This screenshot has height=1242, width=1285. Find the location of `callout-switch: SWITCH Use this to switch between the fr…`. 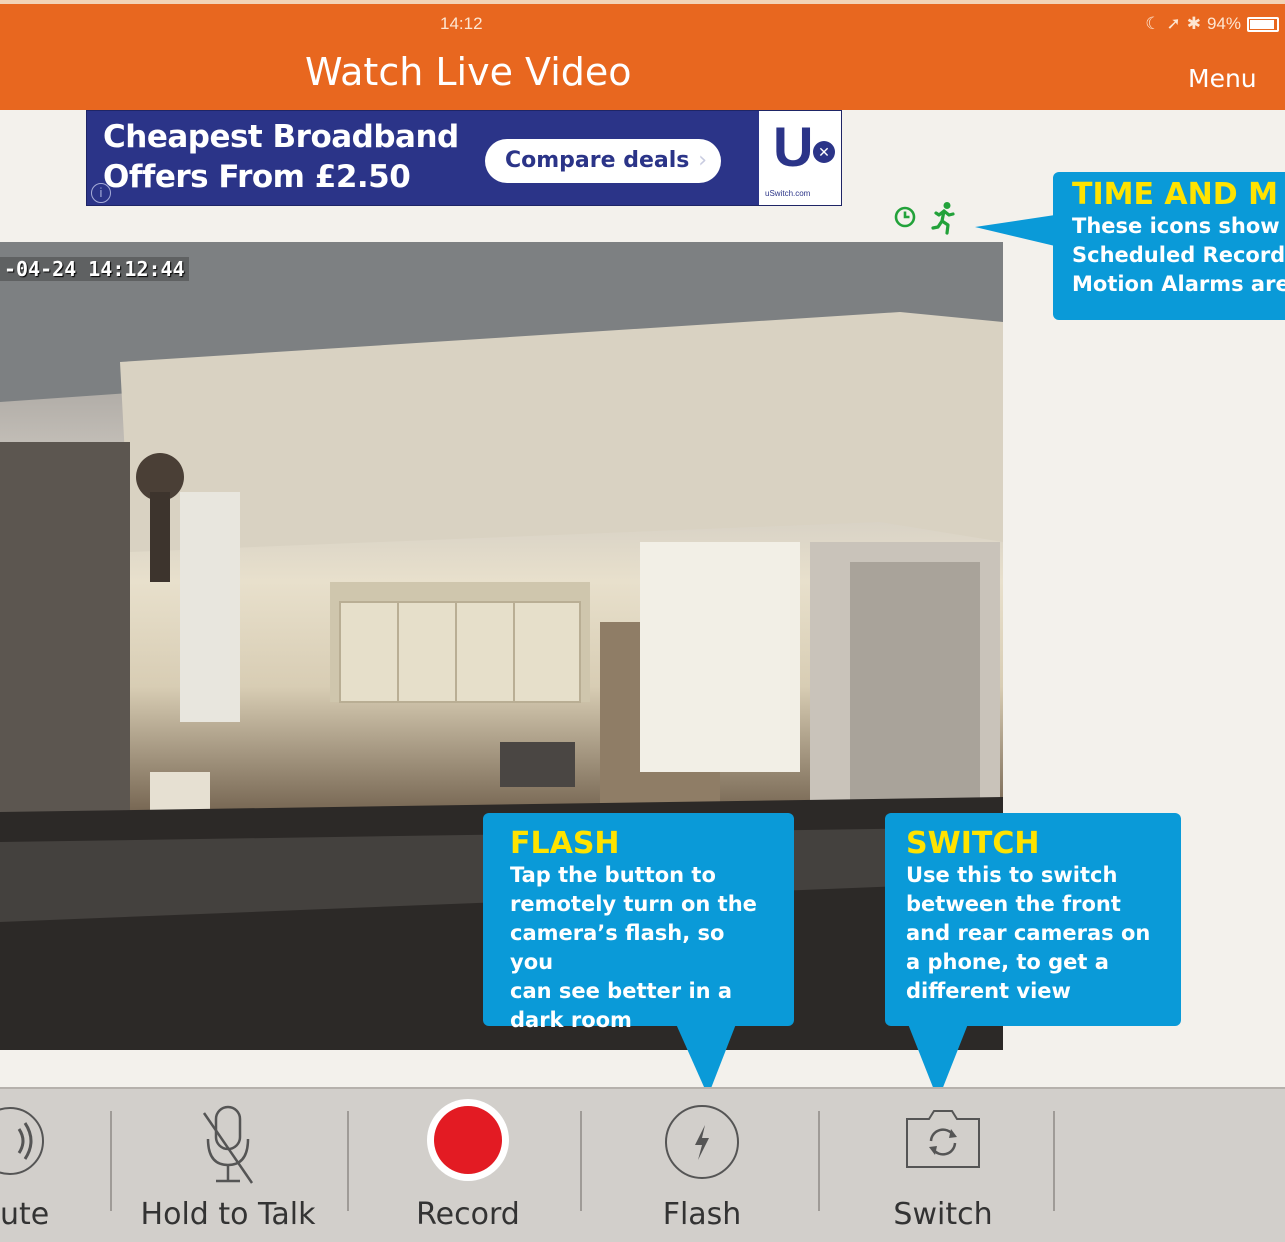

callout-switch: SWITCH Use this to switch between the fr… is located at coordinates (1033, 919).